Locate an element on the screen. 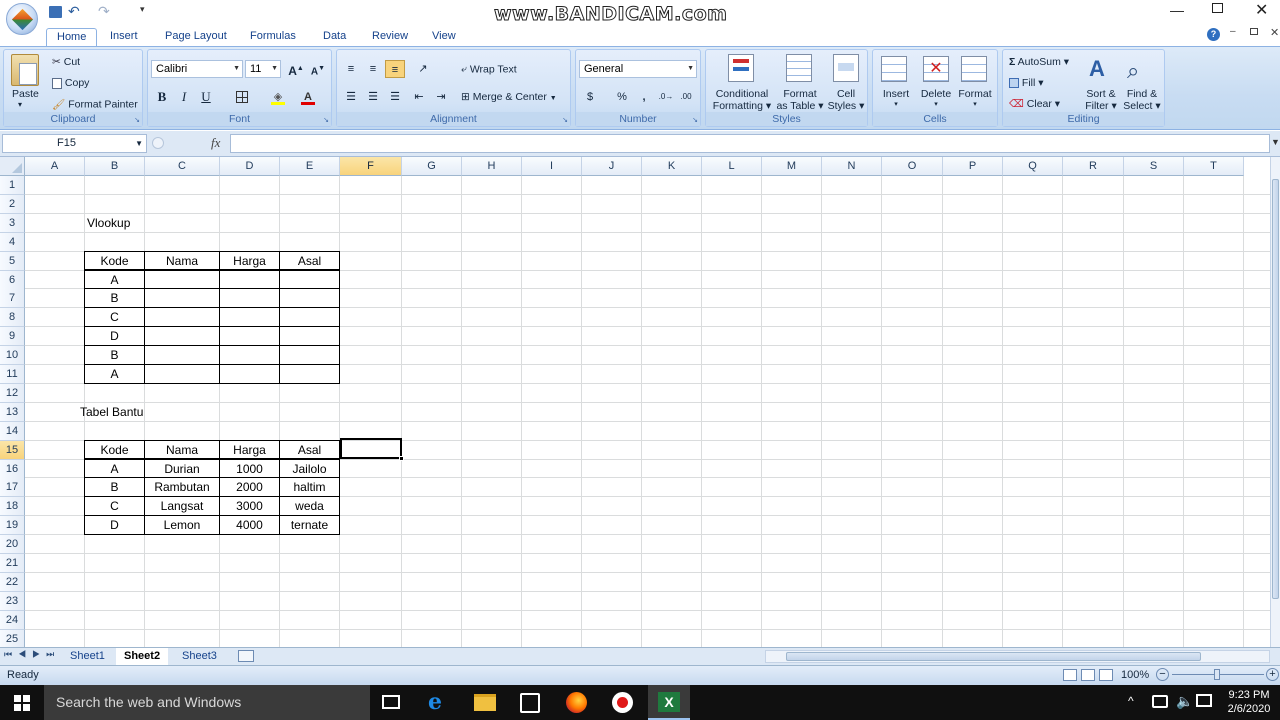 This screenshot has width=1280, height=720. vertical-scrollbar is located at coordinates (1275, 402).